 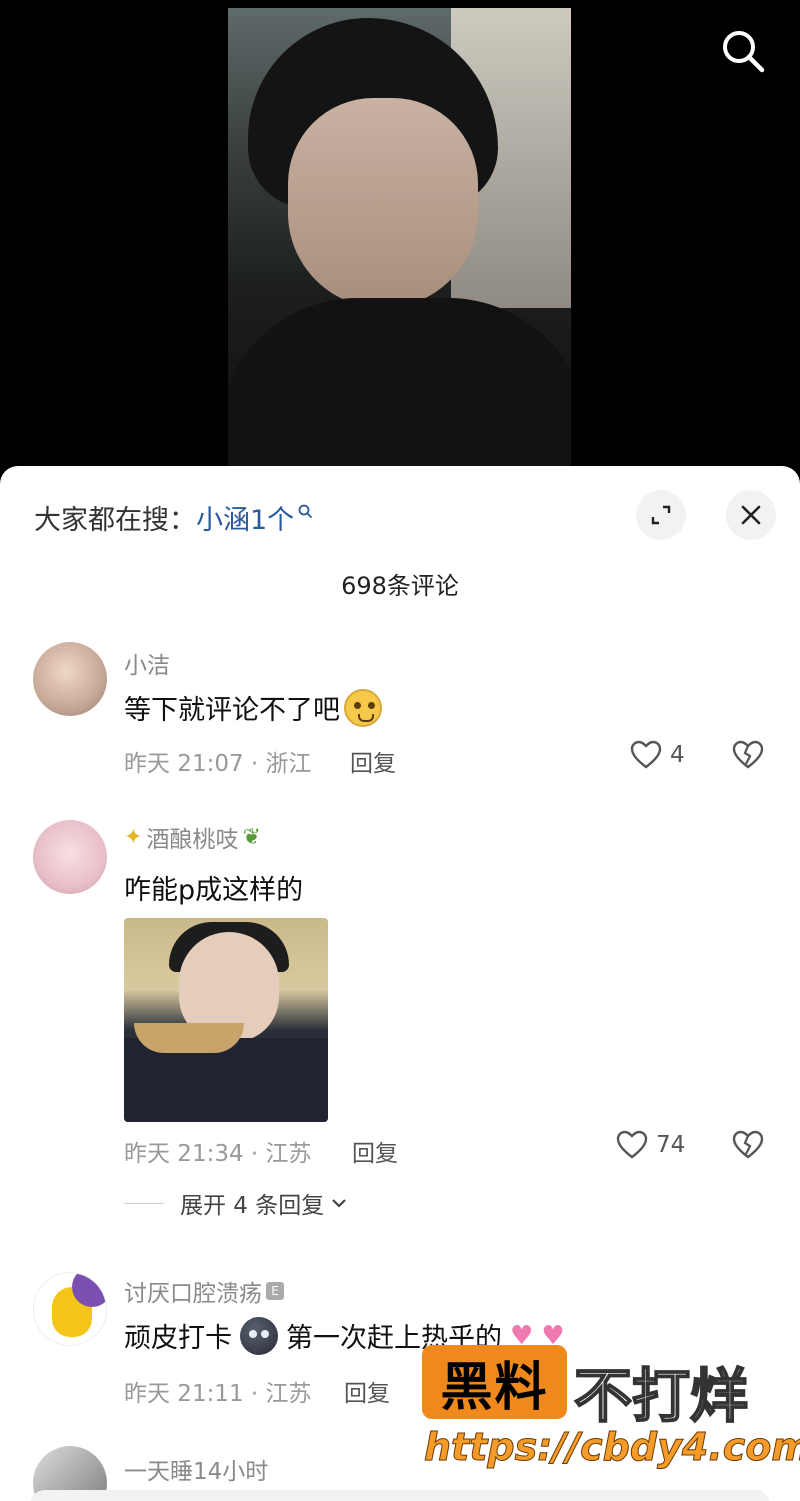 I want to click on expand-replies-button: 展开 4 条回复, so click(x=236, y=1203).